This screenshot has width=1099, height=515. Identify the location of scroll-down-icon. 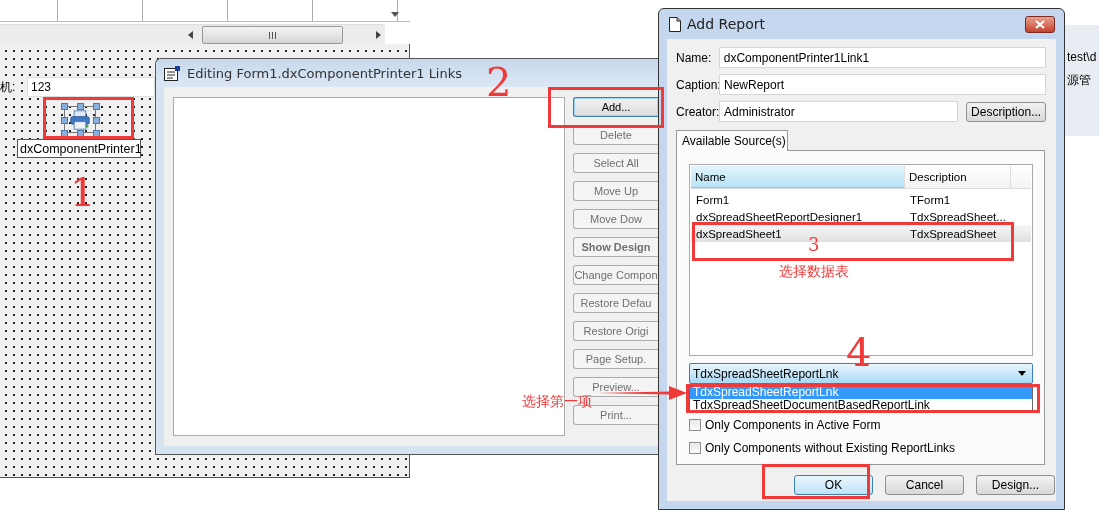
(395, 14).